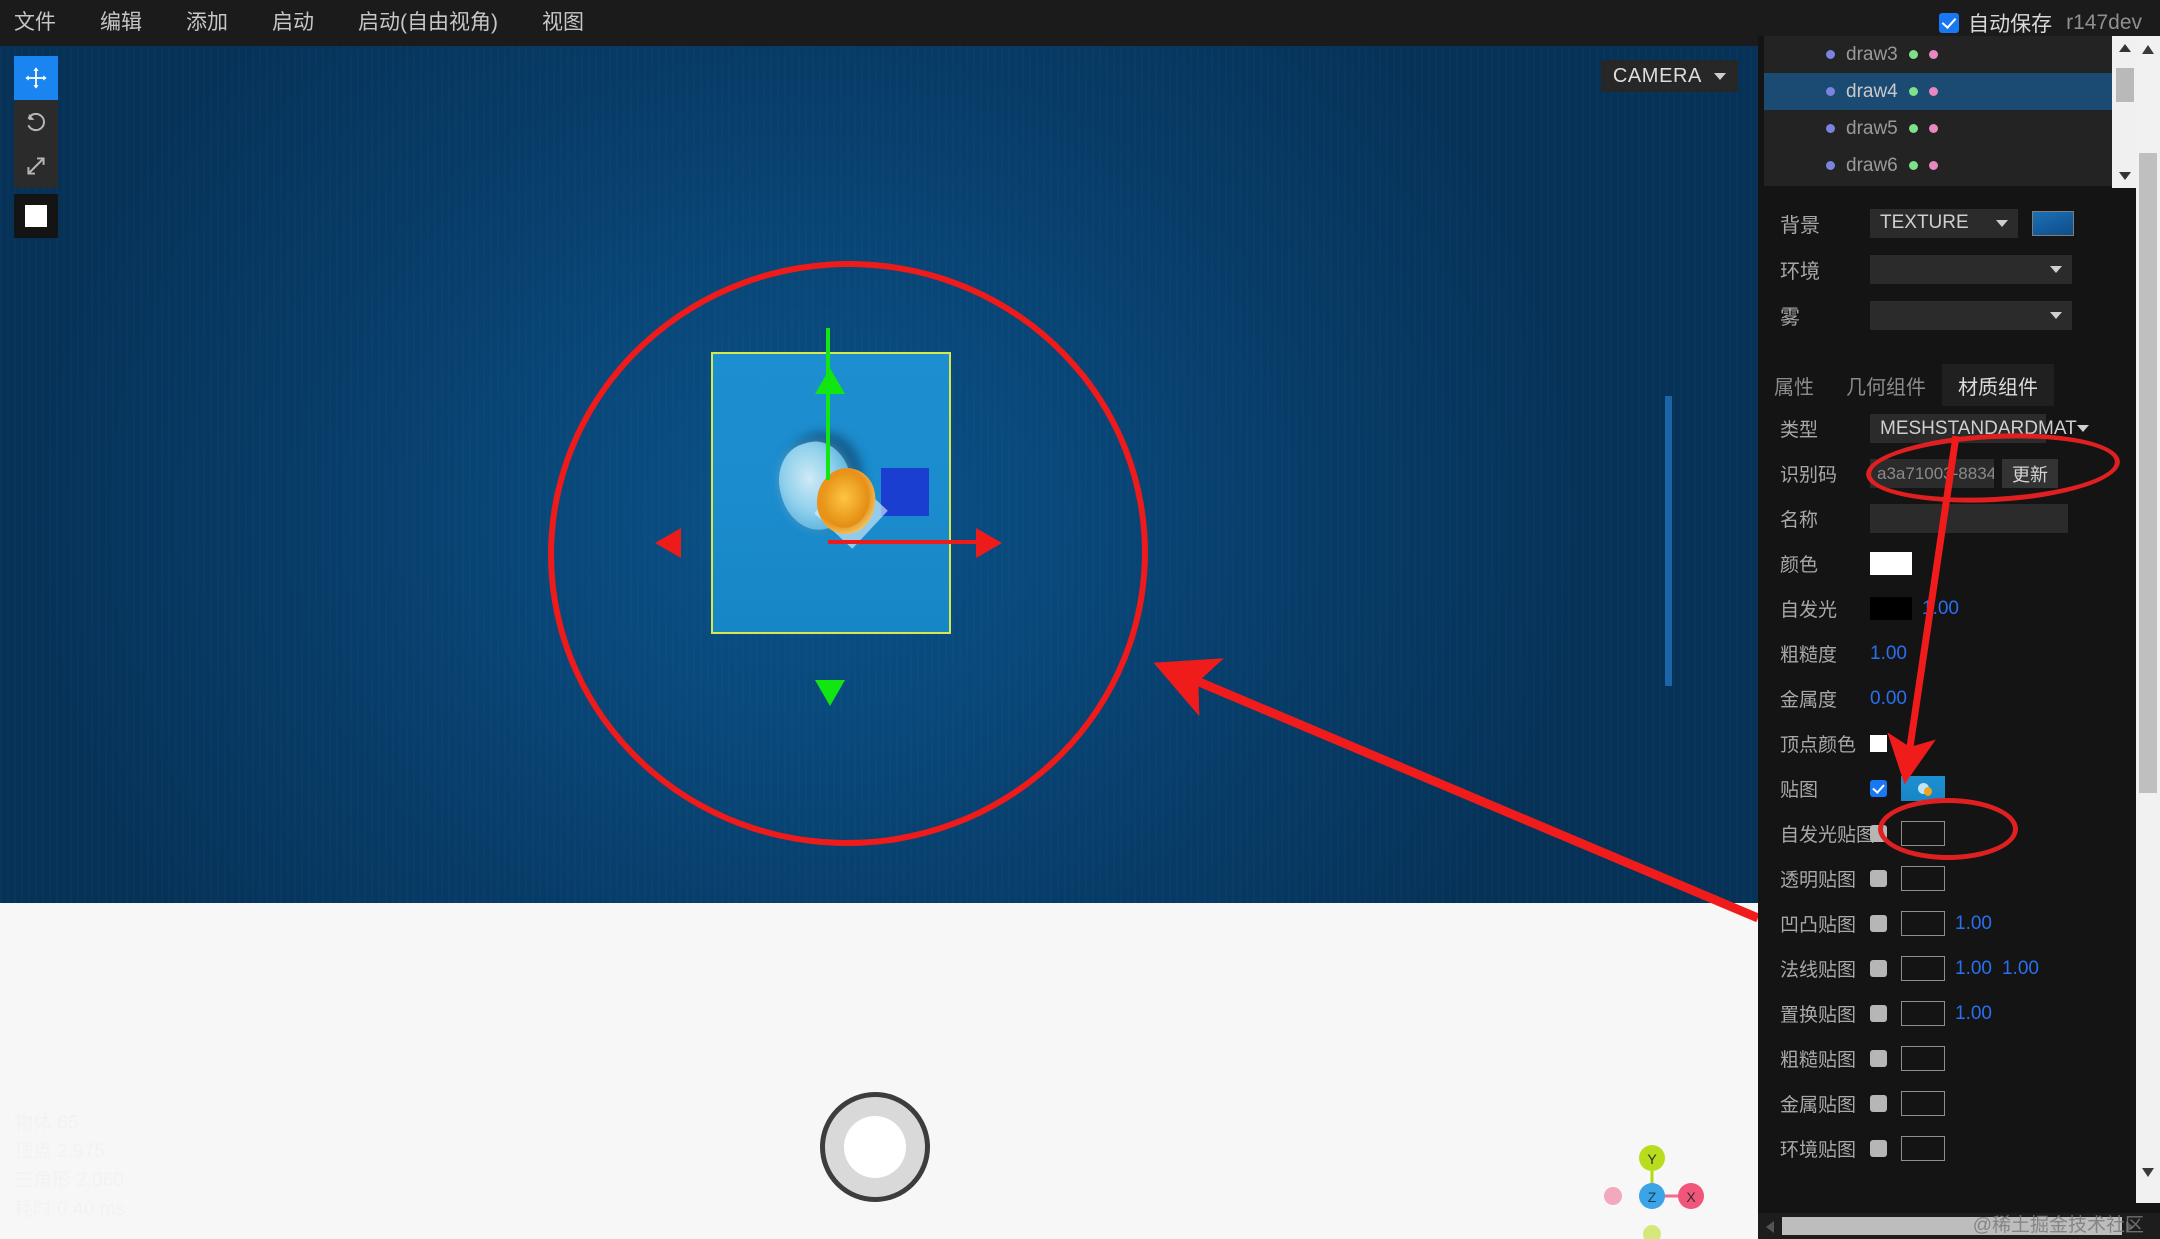 The image size is (2160, 1239). What do you see at coordinates (1923, 1013) in the screenshot?
I see `material-displacement-map-slot` at bounding box center [1923, 1013].